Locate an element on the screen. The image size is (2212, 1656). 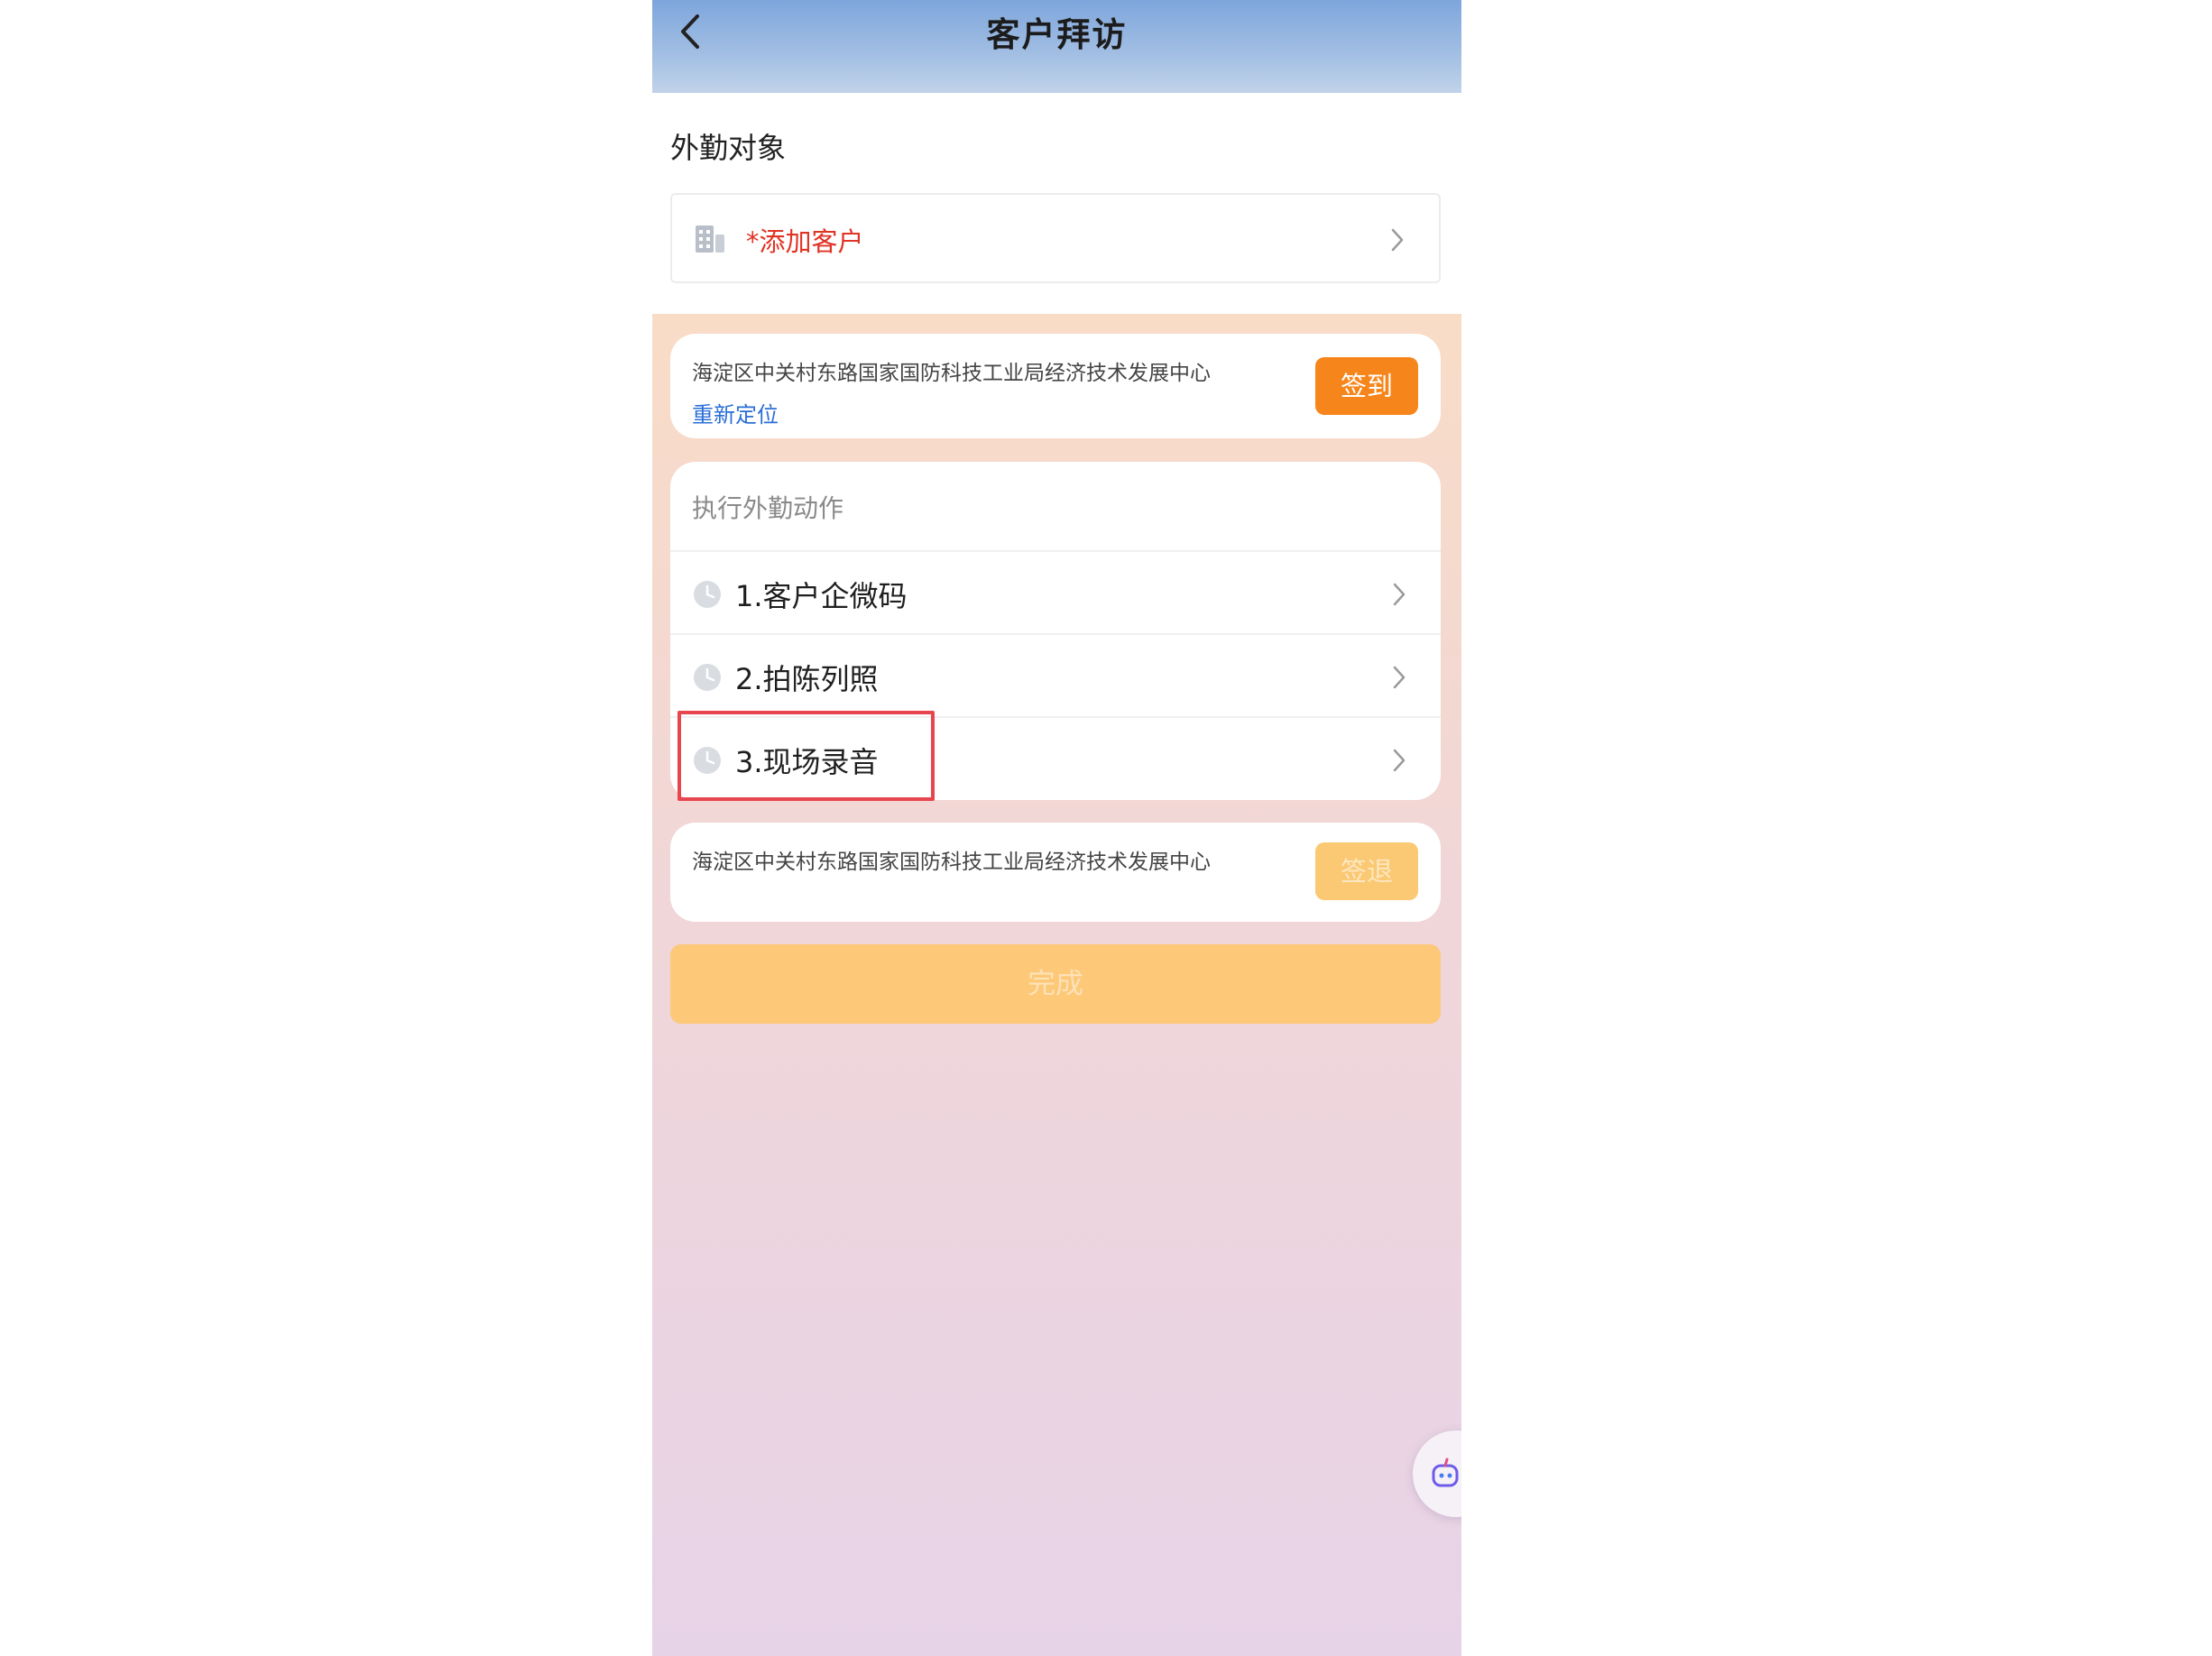
actions-card-title: 执行外勤动作 is located at coordinates (768, 508).